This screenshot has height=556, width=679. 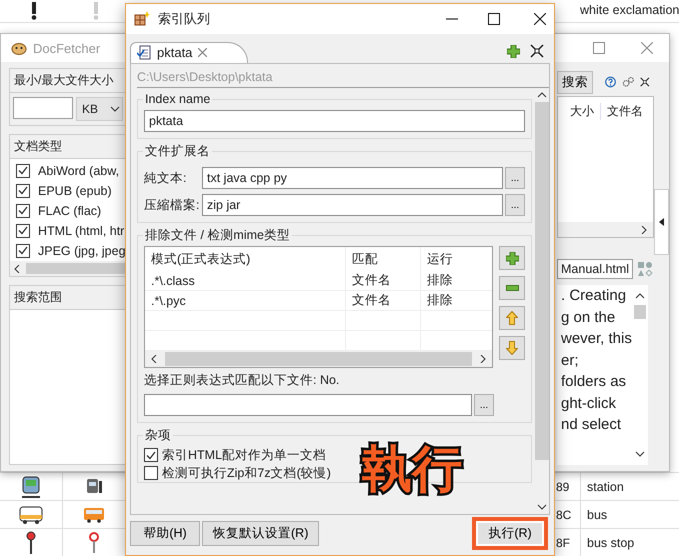 I want to click on maximize-icon, so click(x=494, y=19).